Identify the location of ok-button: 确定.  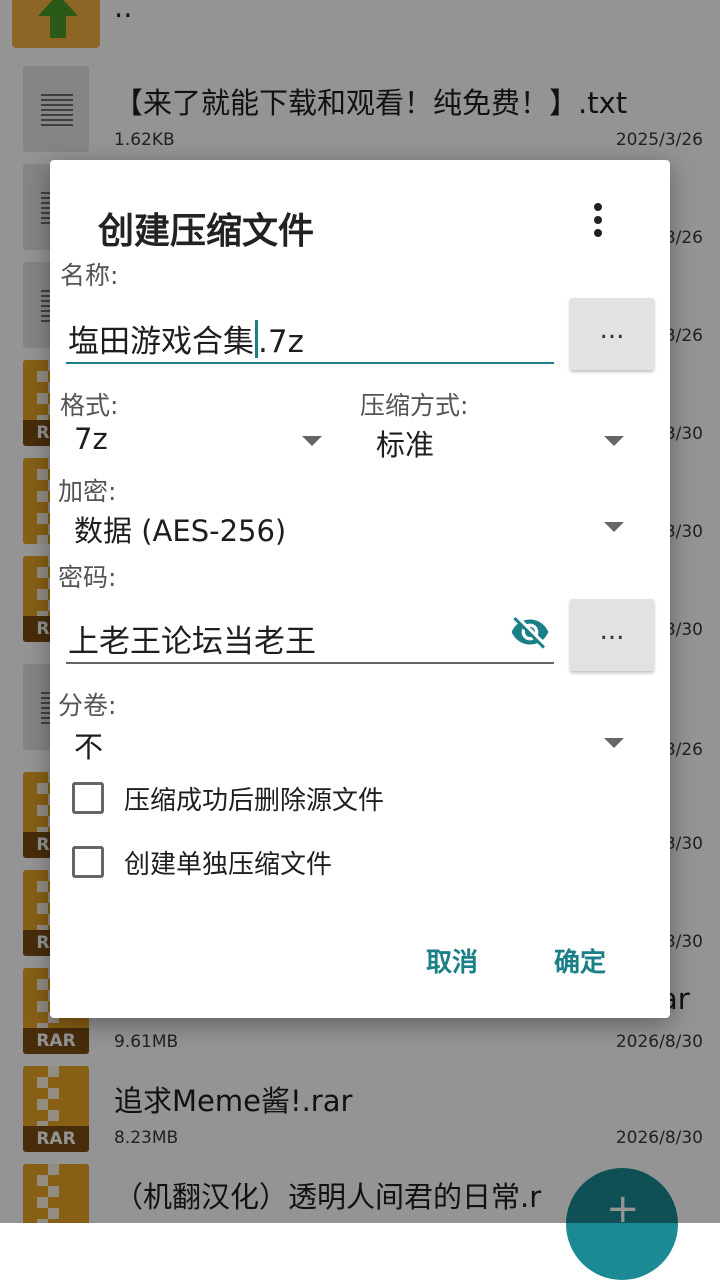
(580, 960).